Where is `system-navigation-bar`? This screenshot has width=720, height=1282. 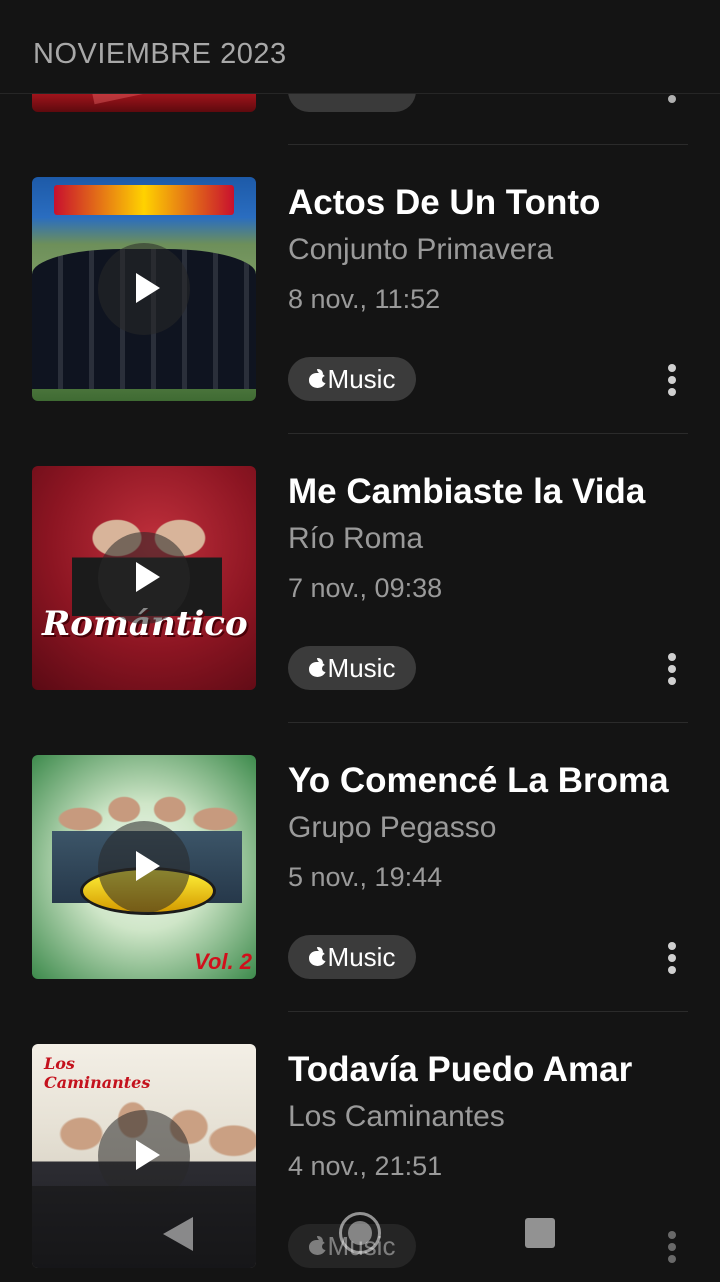 system-navigation-bar is located at coordinates (360, 1234).